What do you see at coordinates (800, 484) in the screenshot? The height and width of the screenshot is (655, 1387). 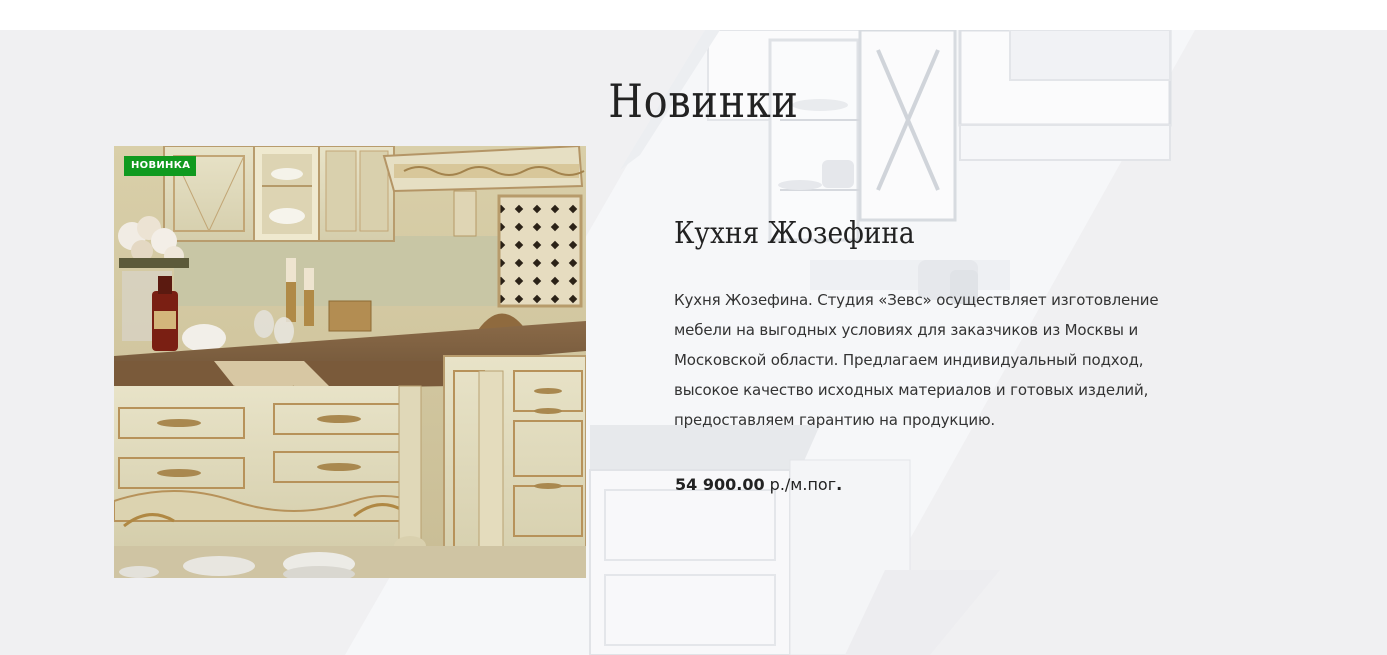 I see `price-unit: р./м.пог` at bounding box center [800, 484].